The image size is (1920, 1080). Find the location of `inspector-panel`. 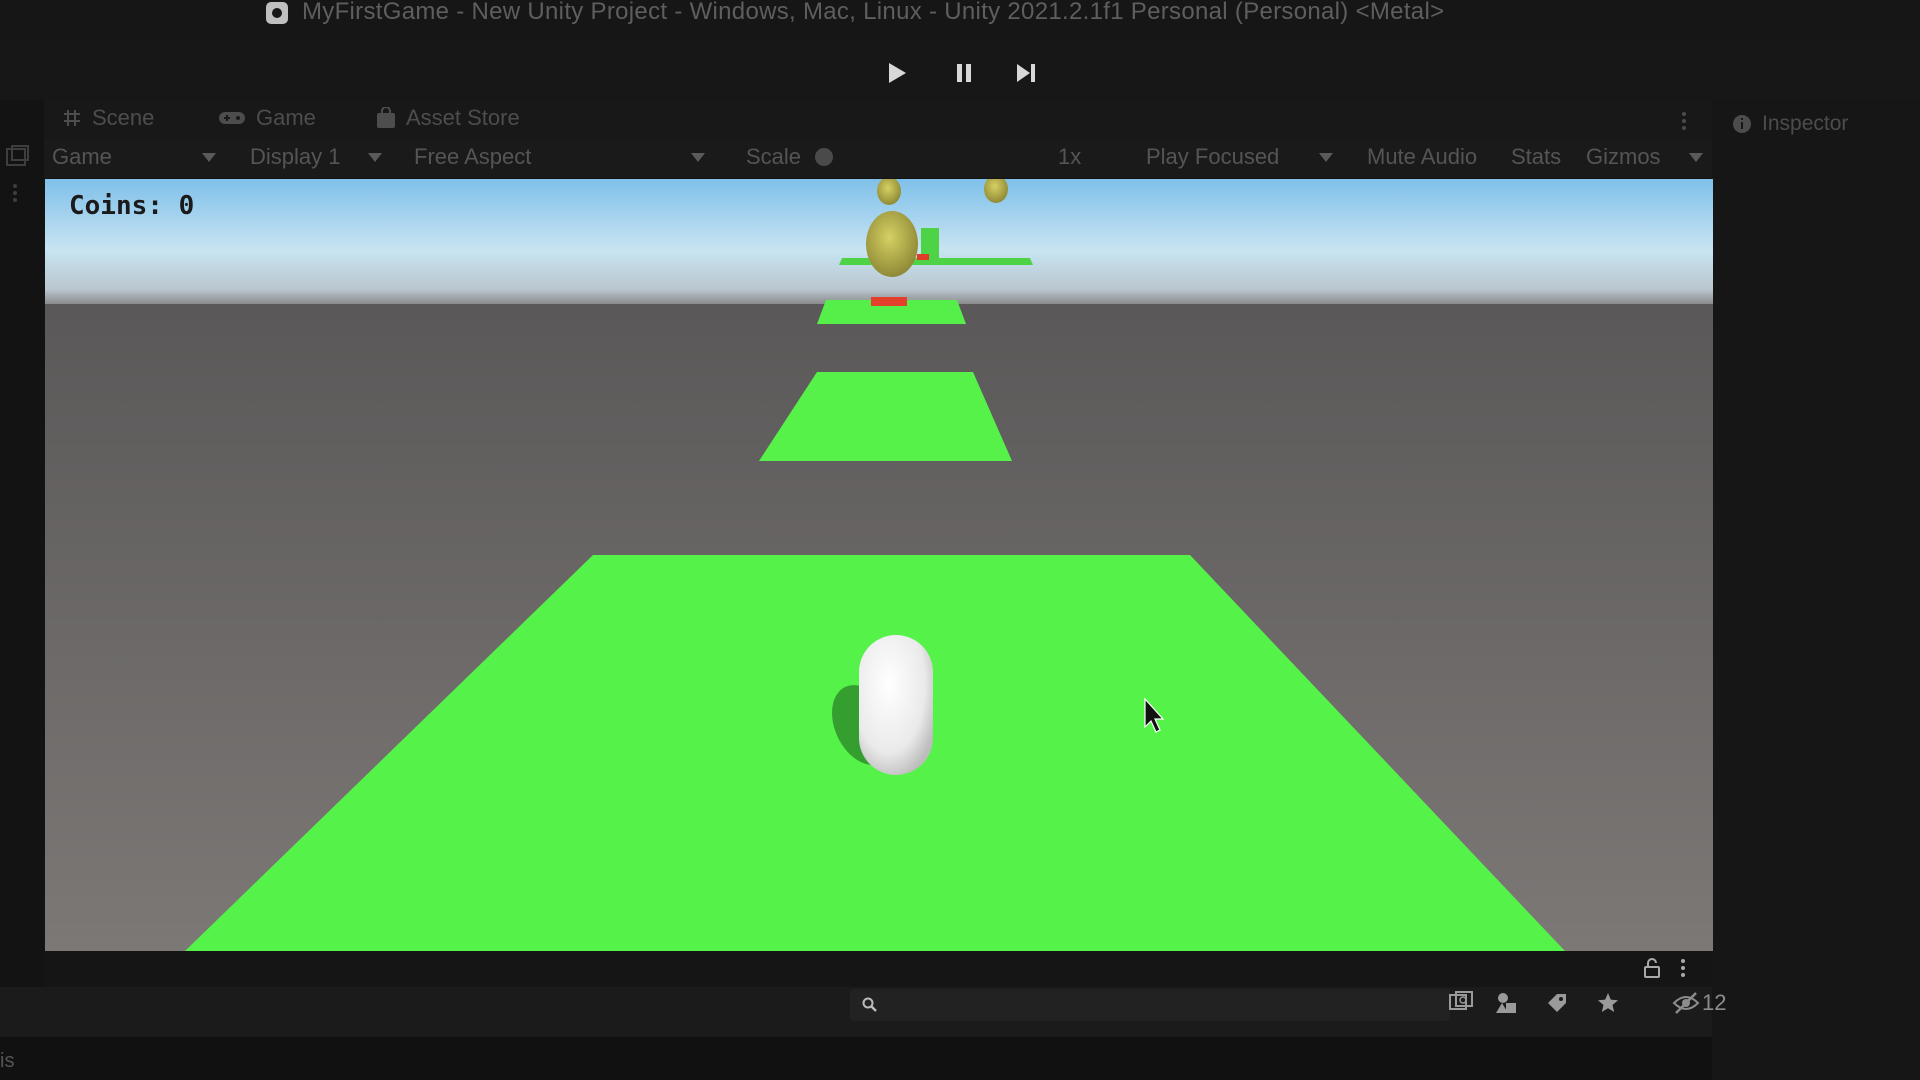

inspector-panel is located at coordinates (1816, 590).